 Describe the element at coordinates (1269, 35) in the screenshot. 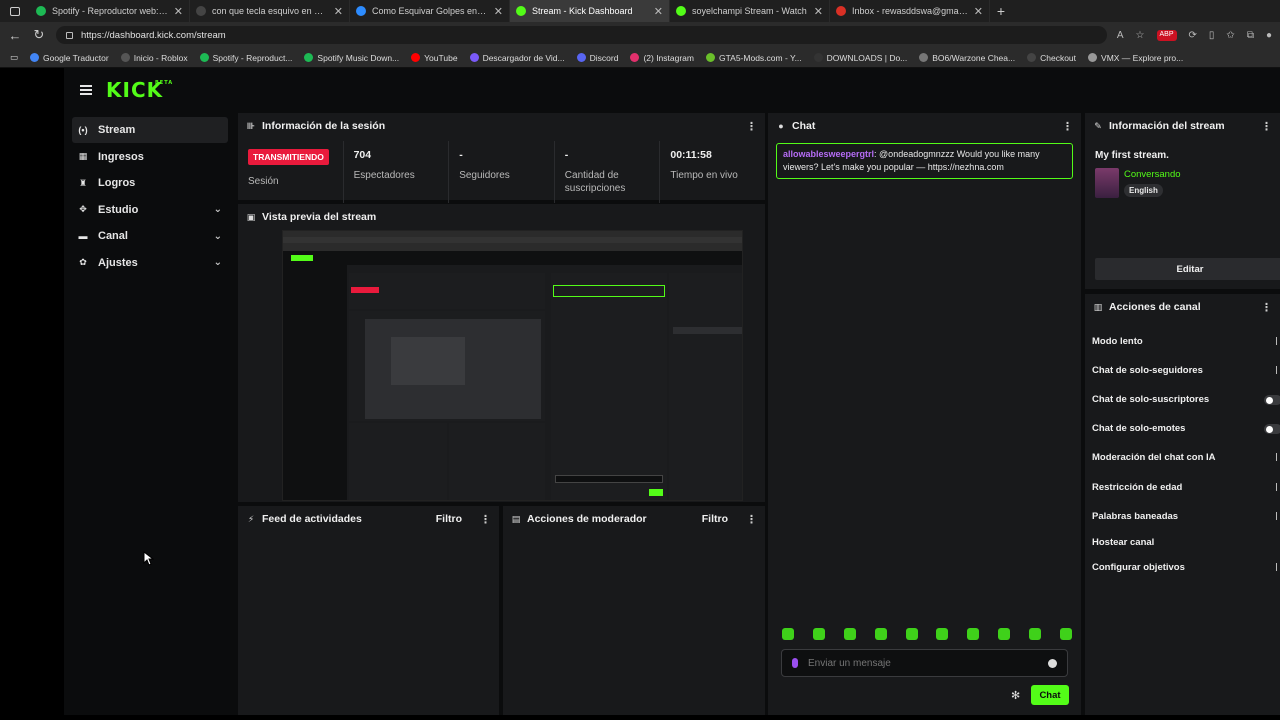

I see `profile-icon: ●` at that location.